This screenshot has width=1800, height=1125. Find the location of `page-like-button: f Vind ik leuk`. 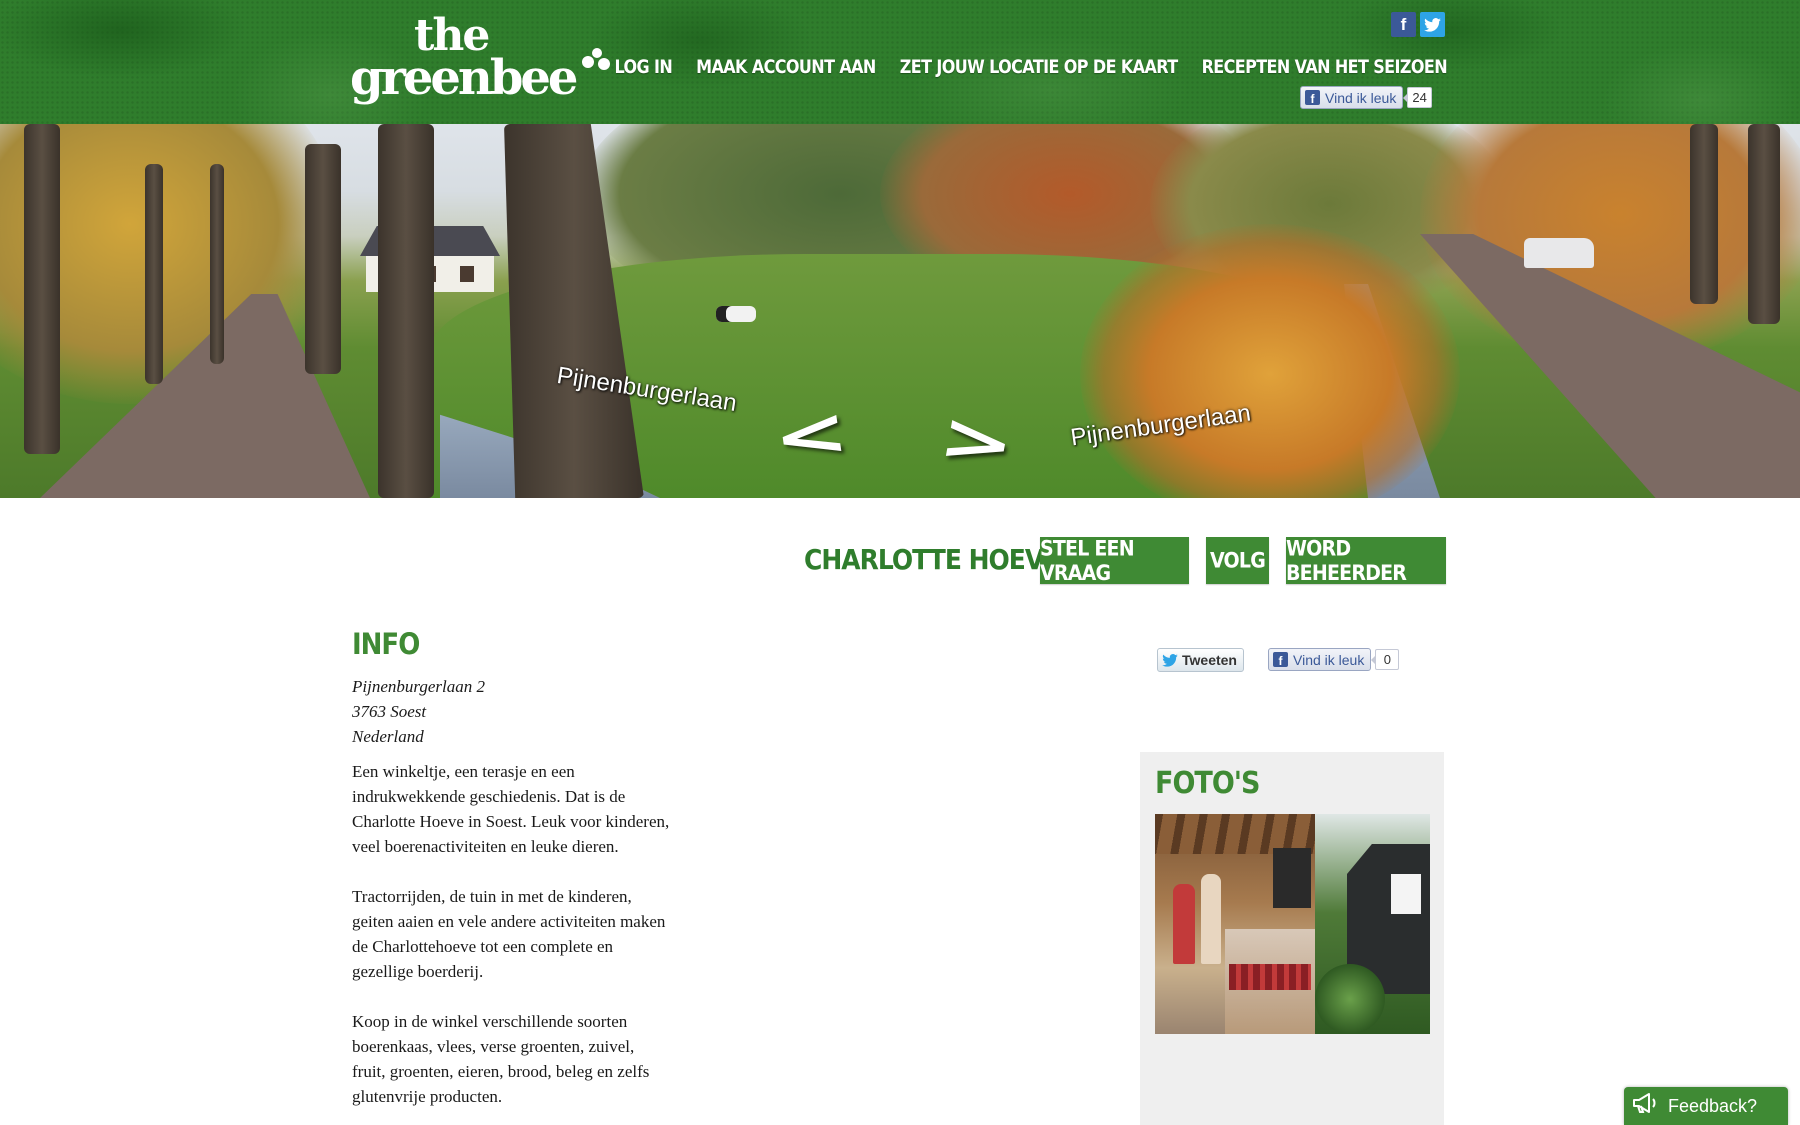

page-like-button: f Vind ik leuk is located at coordinates (1320, 659).